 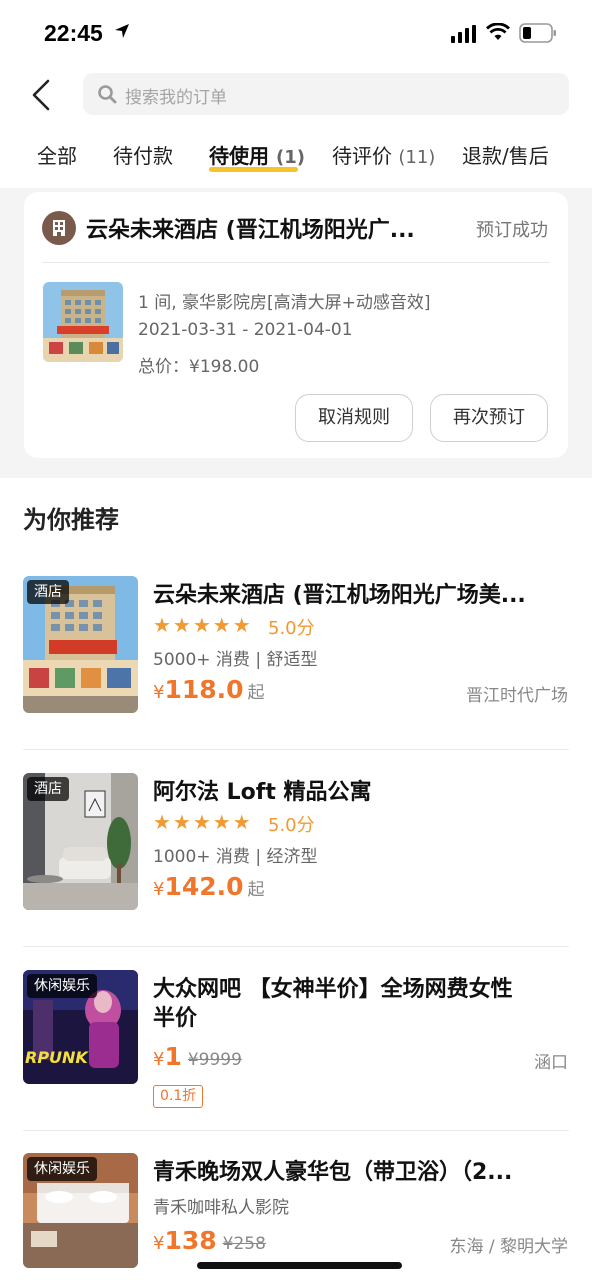 I want to click on order-dates: 2021-03-31 - 2021-04-01, so click(x=245, y=330).